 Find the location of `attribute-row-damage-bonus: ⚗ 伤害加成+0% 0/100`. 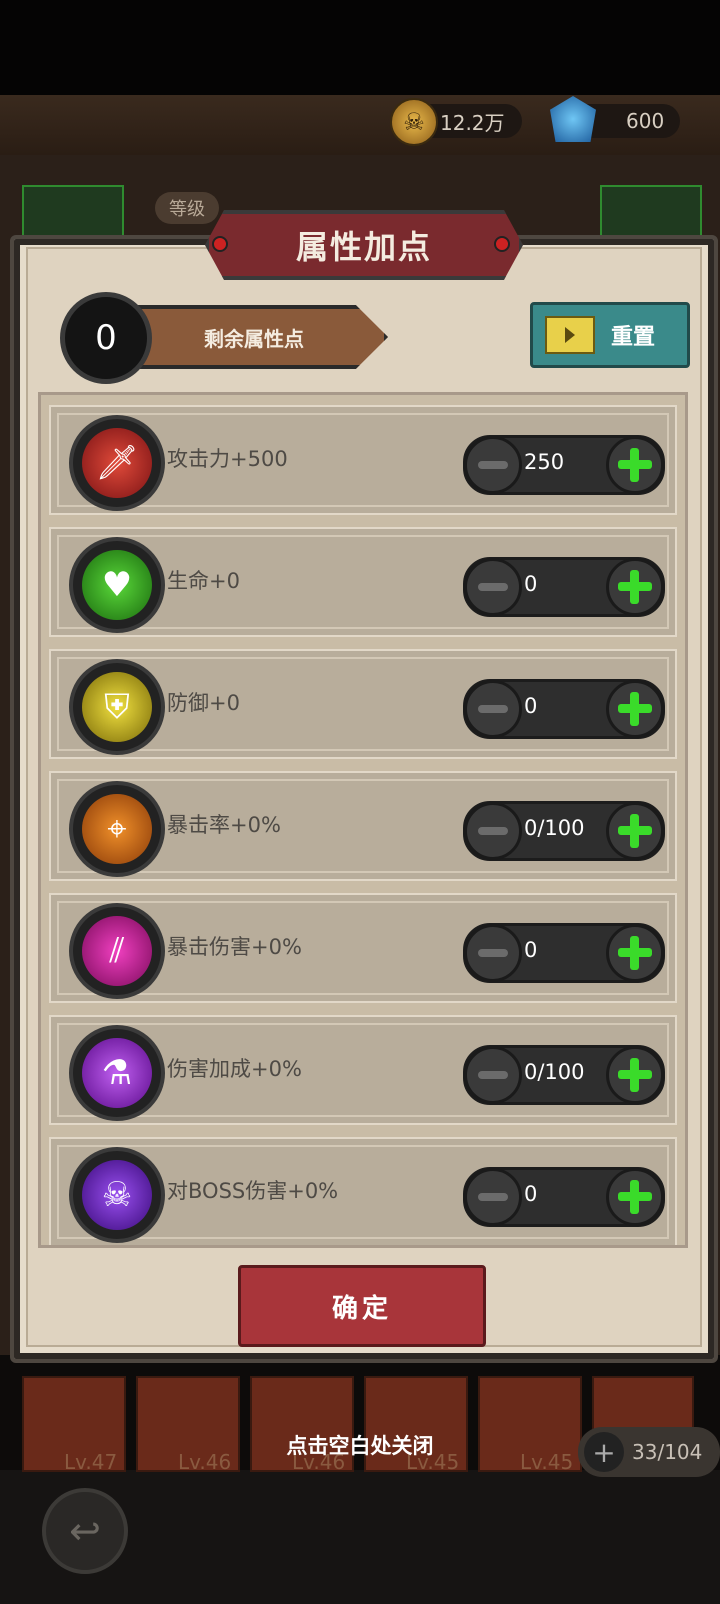

attribute-row-damage-bonus: ⚗ 伤害加成+0% 0/100 is located at coordinates (363, 1070).